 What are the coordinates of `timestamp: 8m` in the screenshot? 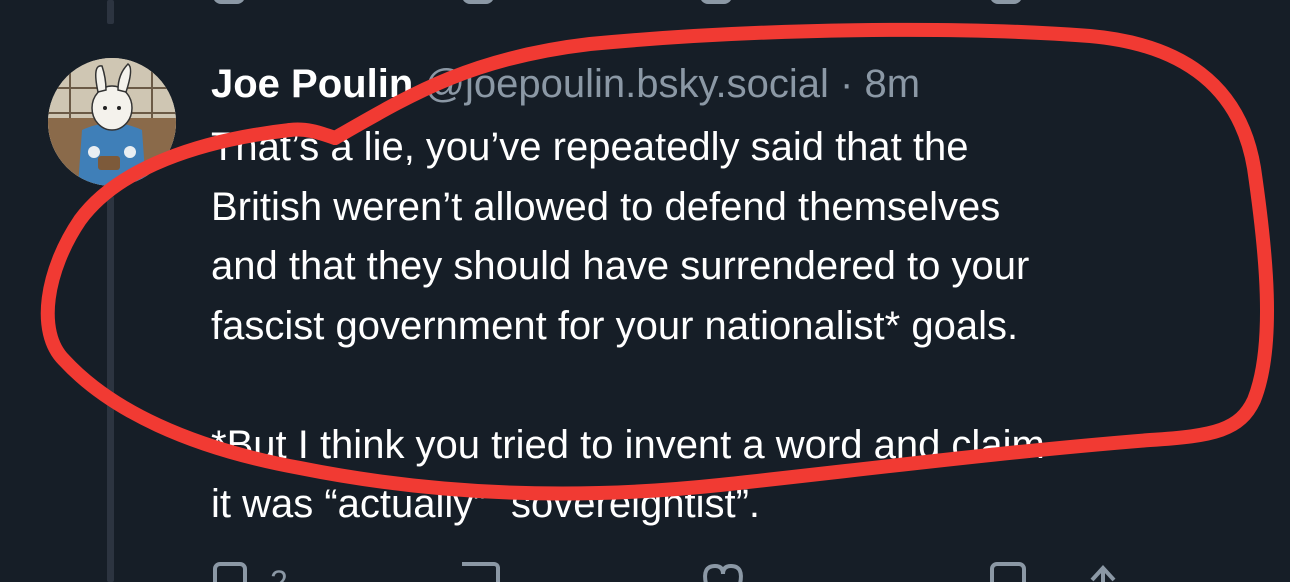 It's located at (892, 84).